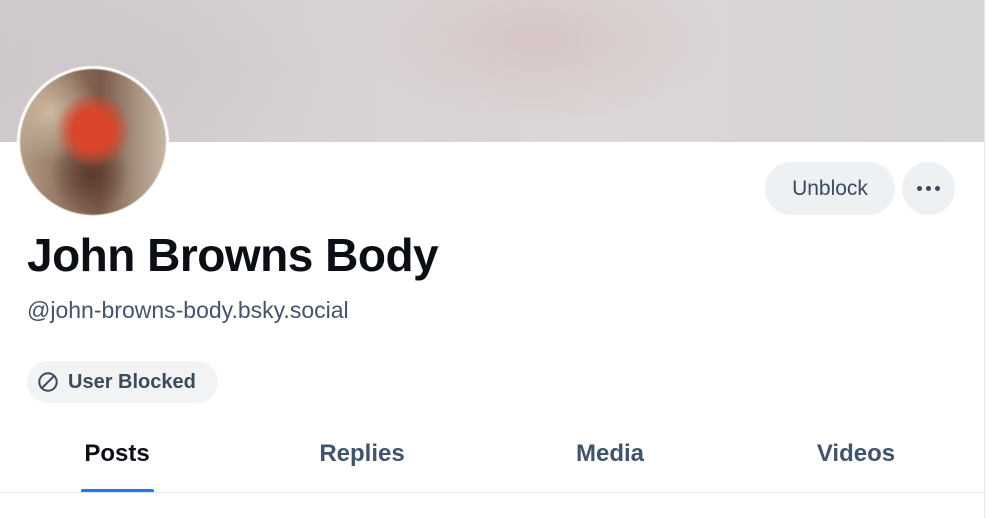 The height and width of the screenshot is (518, 1000). Describe the element at coordinates (919, 188) in the screenshot. I see `more-horizontal-icon` at that location.